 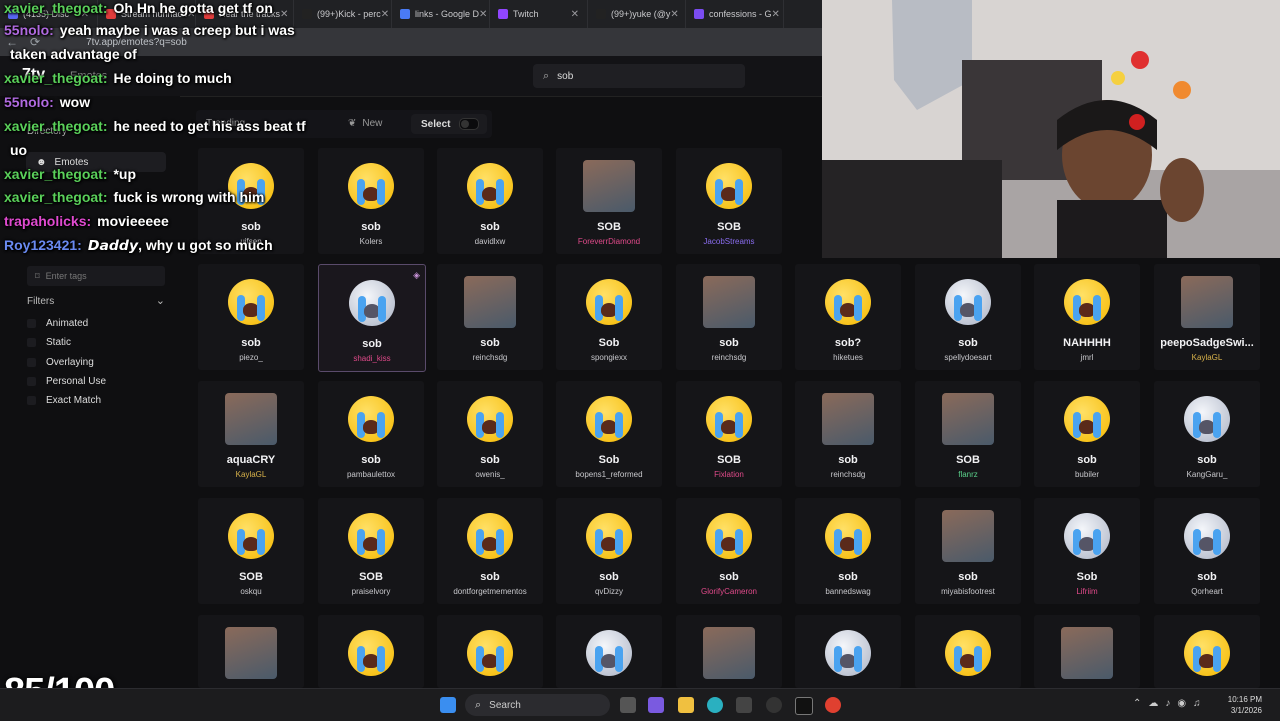 I want to click on emote-owner: oskqu, so click(x=251, y=591).